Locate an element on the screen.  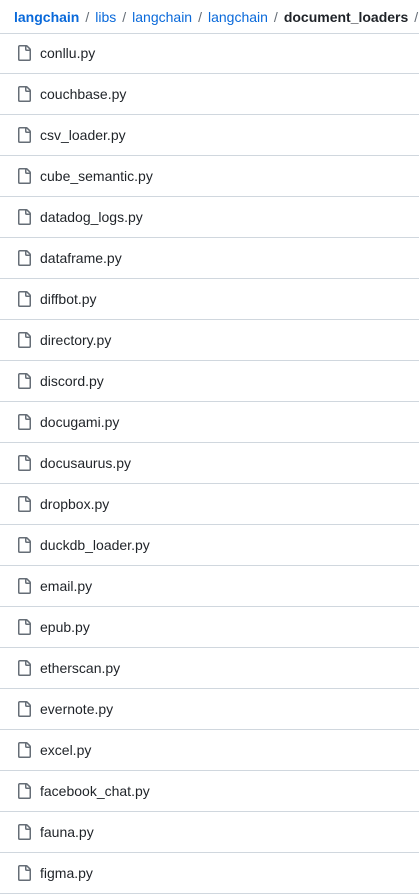
breadcrumb-link-libs: libs is located at coordinates (105, 17).